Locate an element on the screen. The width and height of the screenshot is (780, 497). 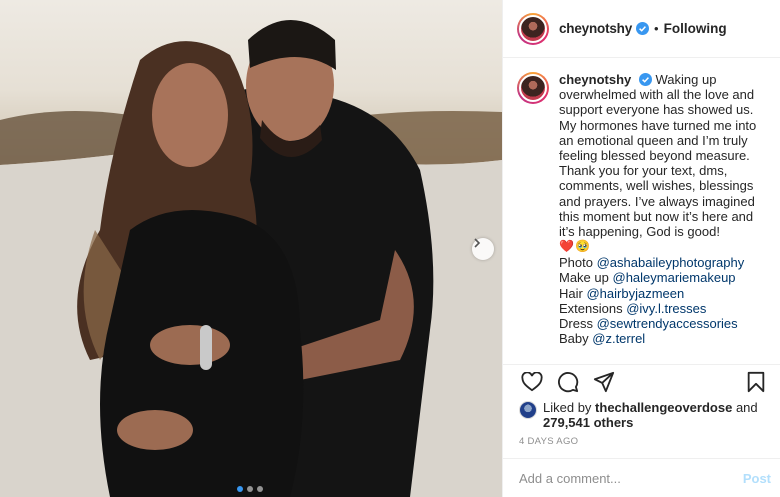
liker-avatar is located at coordinates (528, 410).